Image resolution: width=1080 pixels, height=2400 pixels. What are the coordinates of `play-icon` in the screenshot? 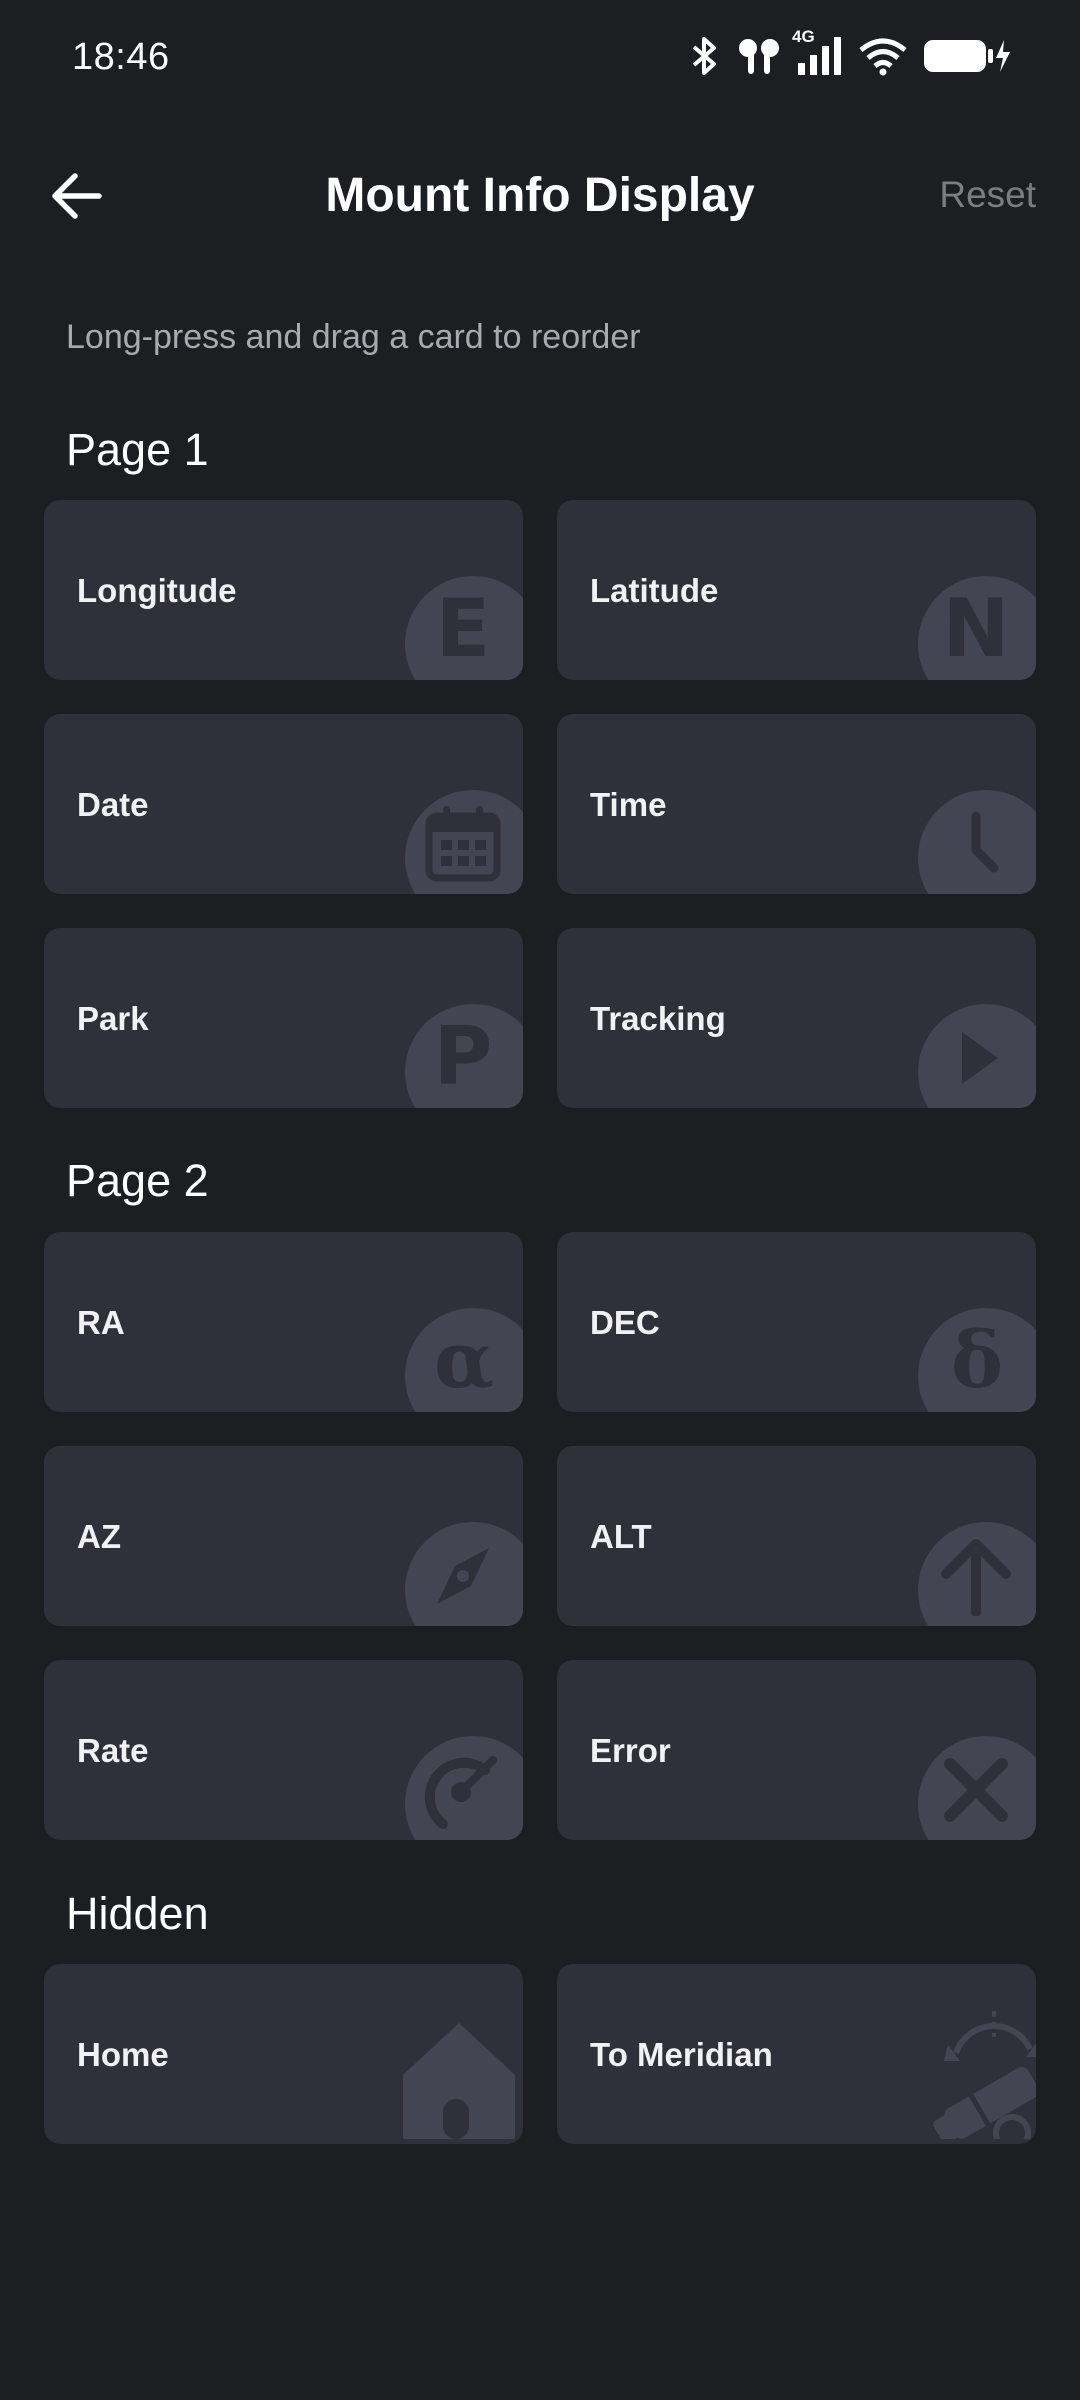 It's located at (977, 1056).